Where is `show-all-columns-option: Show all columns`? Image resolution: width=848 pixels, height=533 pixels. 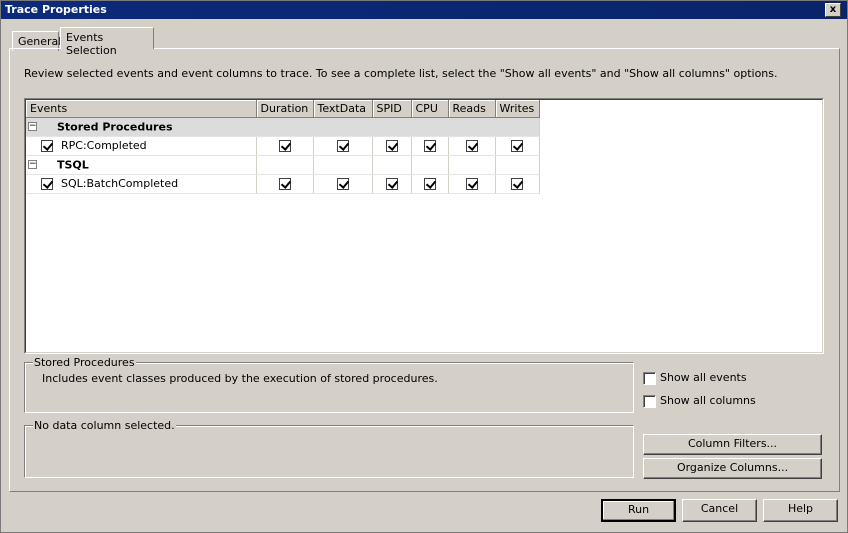 show-all-columns-option: Show all columns is located at coordinates (699, 401).